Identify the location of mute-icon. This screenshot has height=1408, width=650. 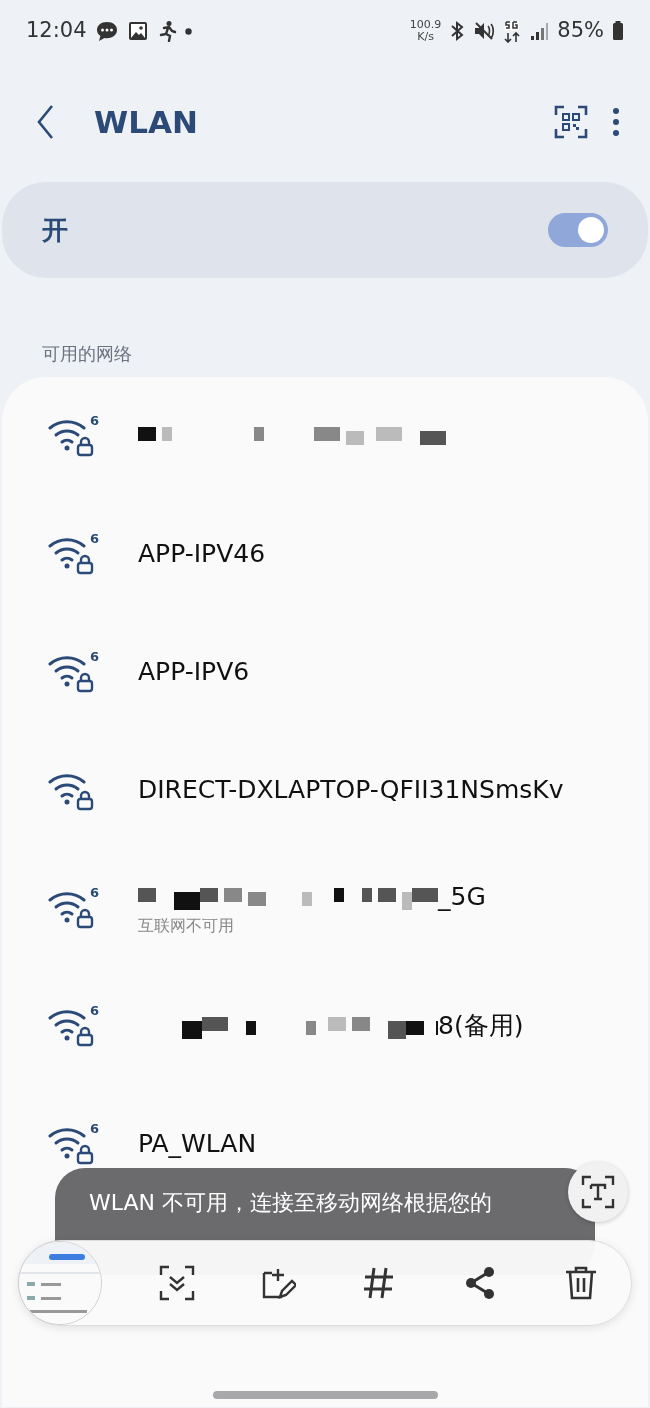
(484, 31).